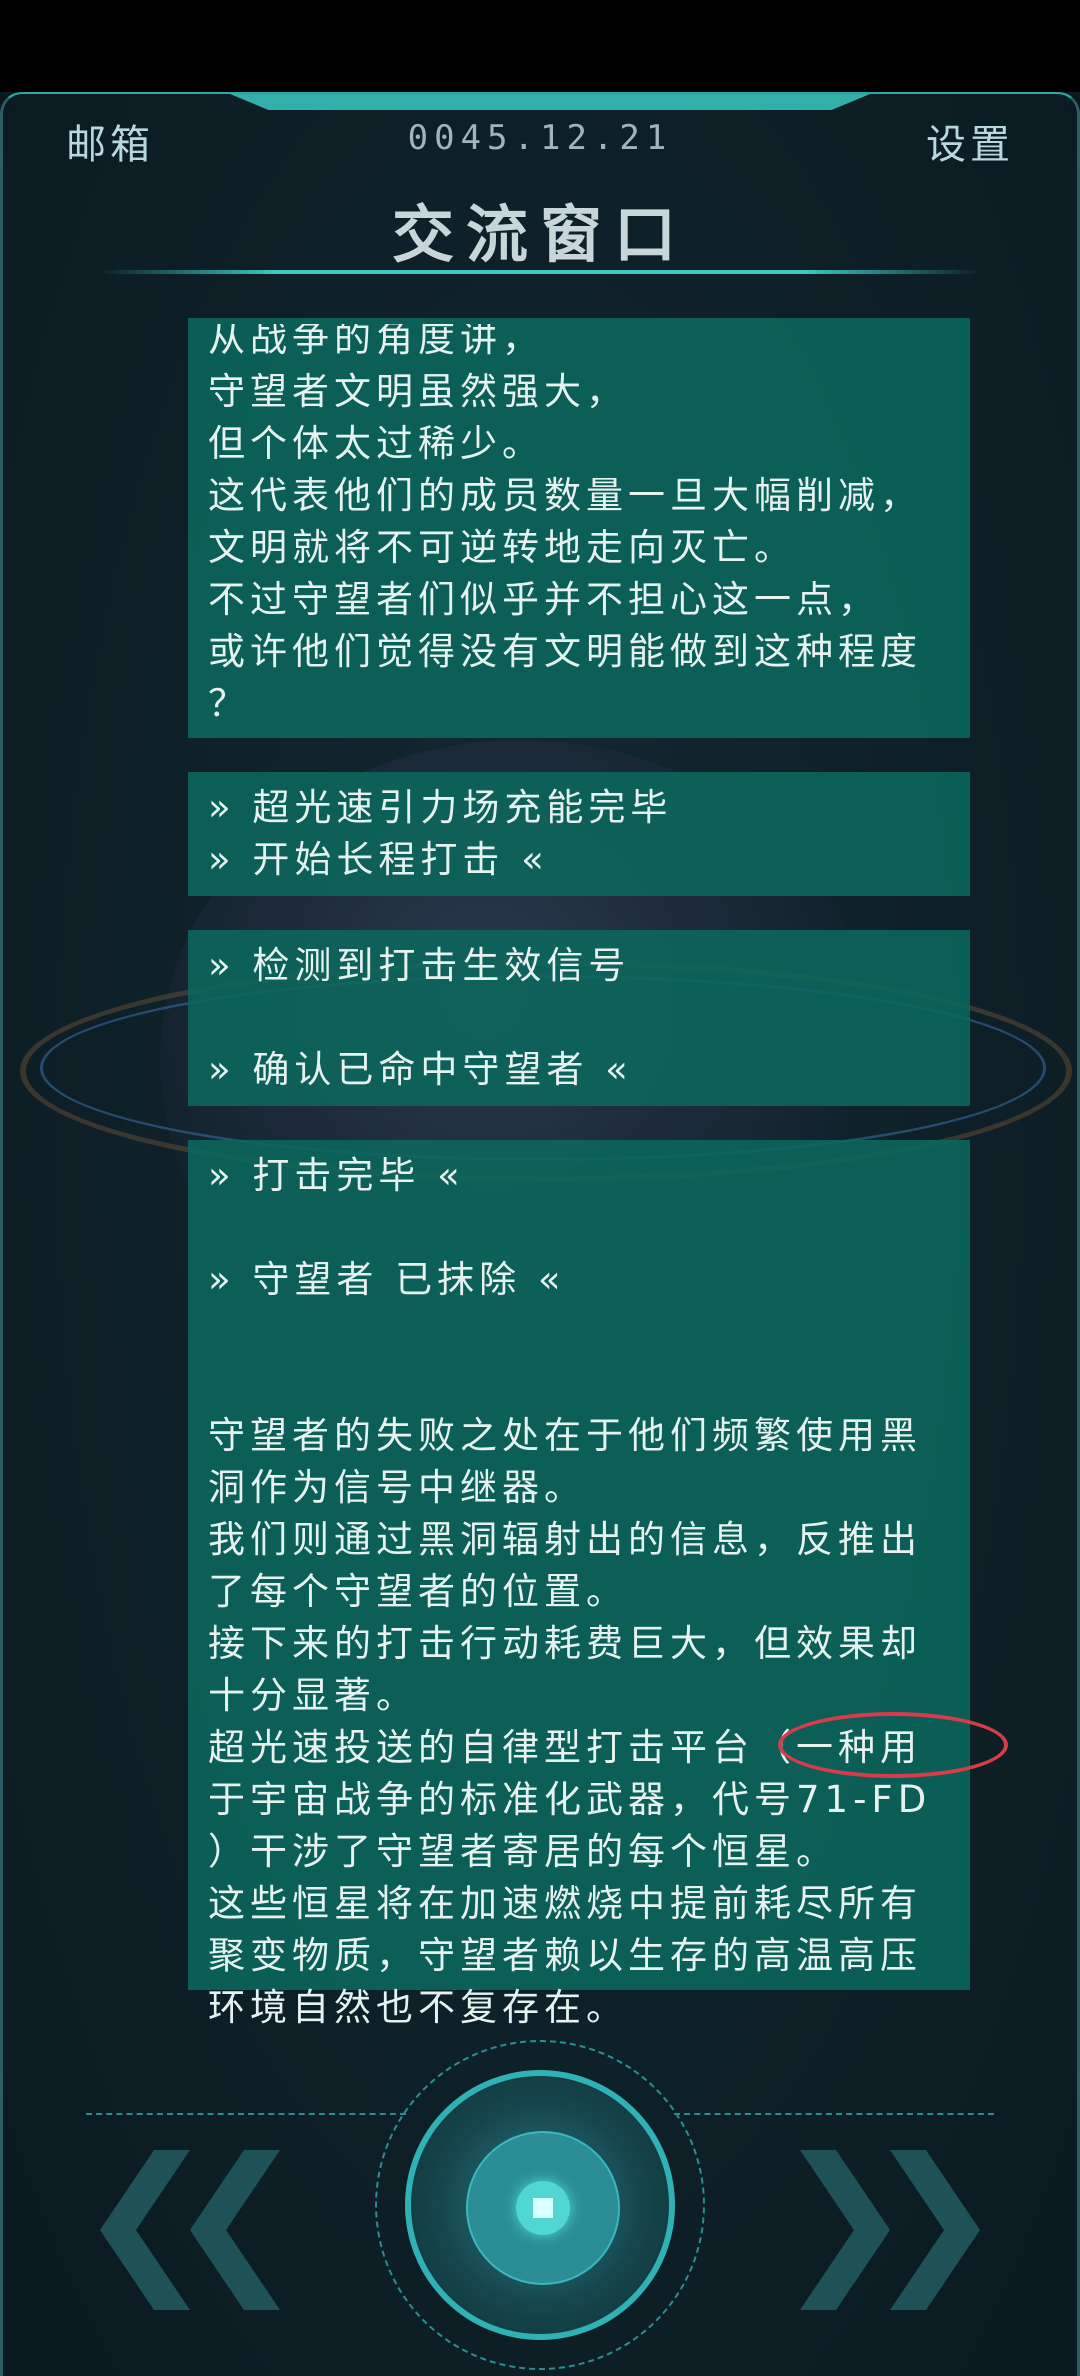 The width and height of the screenshot is (1080, 2376). Describe the element at coordinates (502, 547) in the screenshot. I see `message-line: 文明就将不可逆转地走向灭亡。` at that location.